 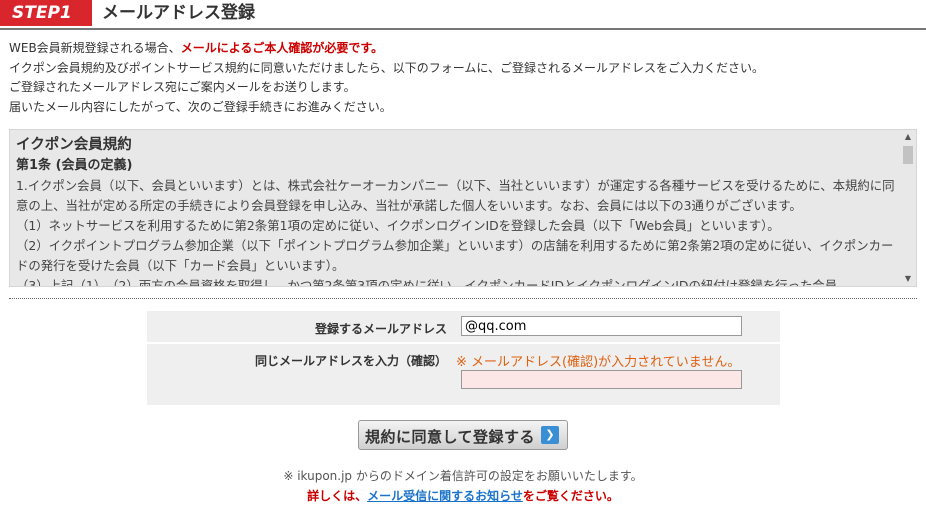 What do you see at coordinates (95, 48) in the screenshot?
I see `intro-line-1-prefix: WEB会員新規登録される場合、` at bounding box center [95, 48].